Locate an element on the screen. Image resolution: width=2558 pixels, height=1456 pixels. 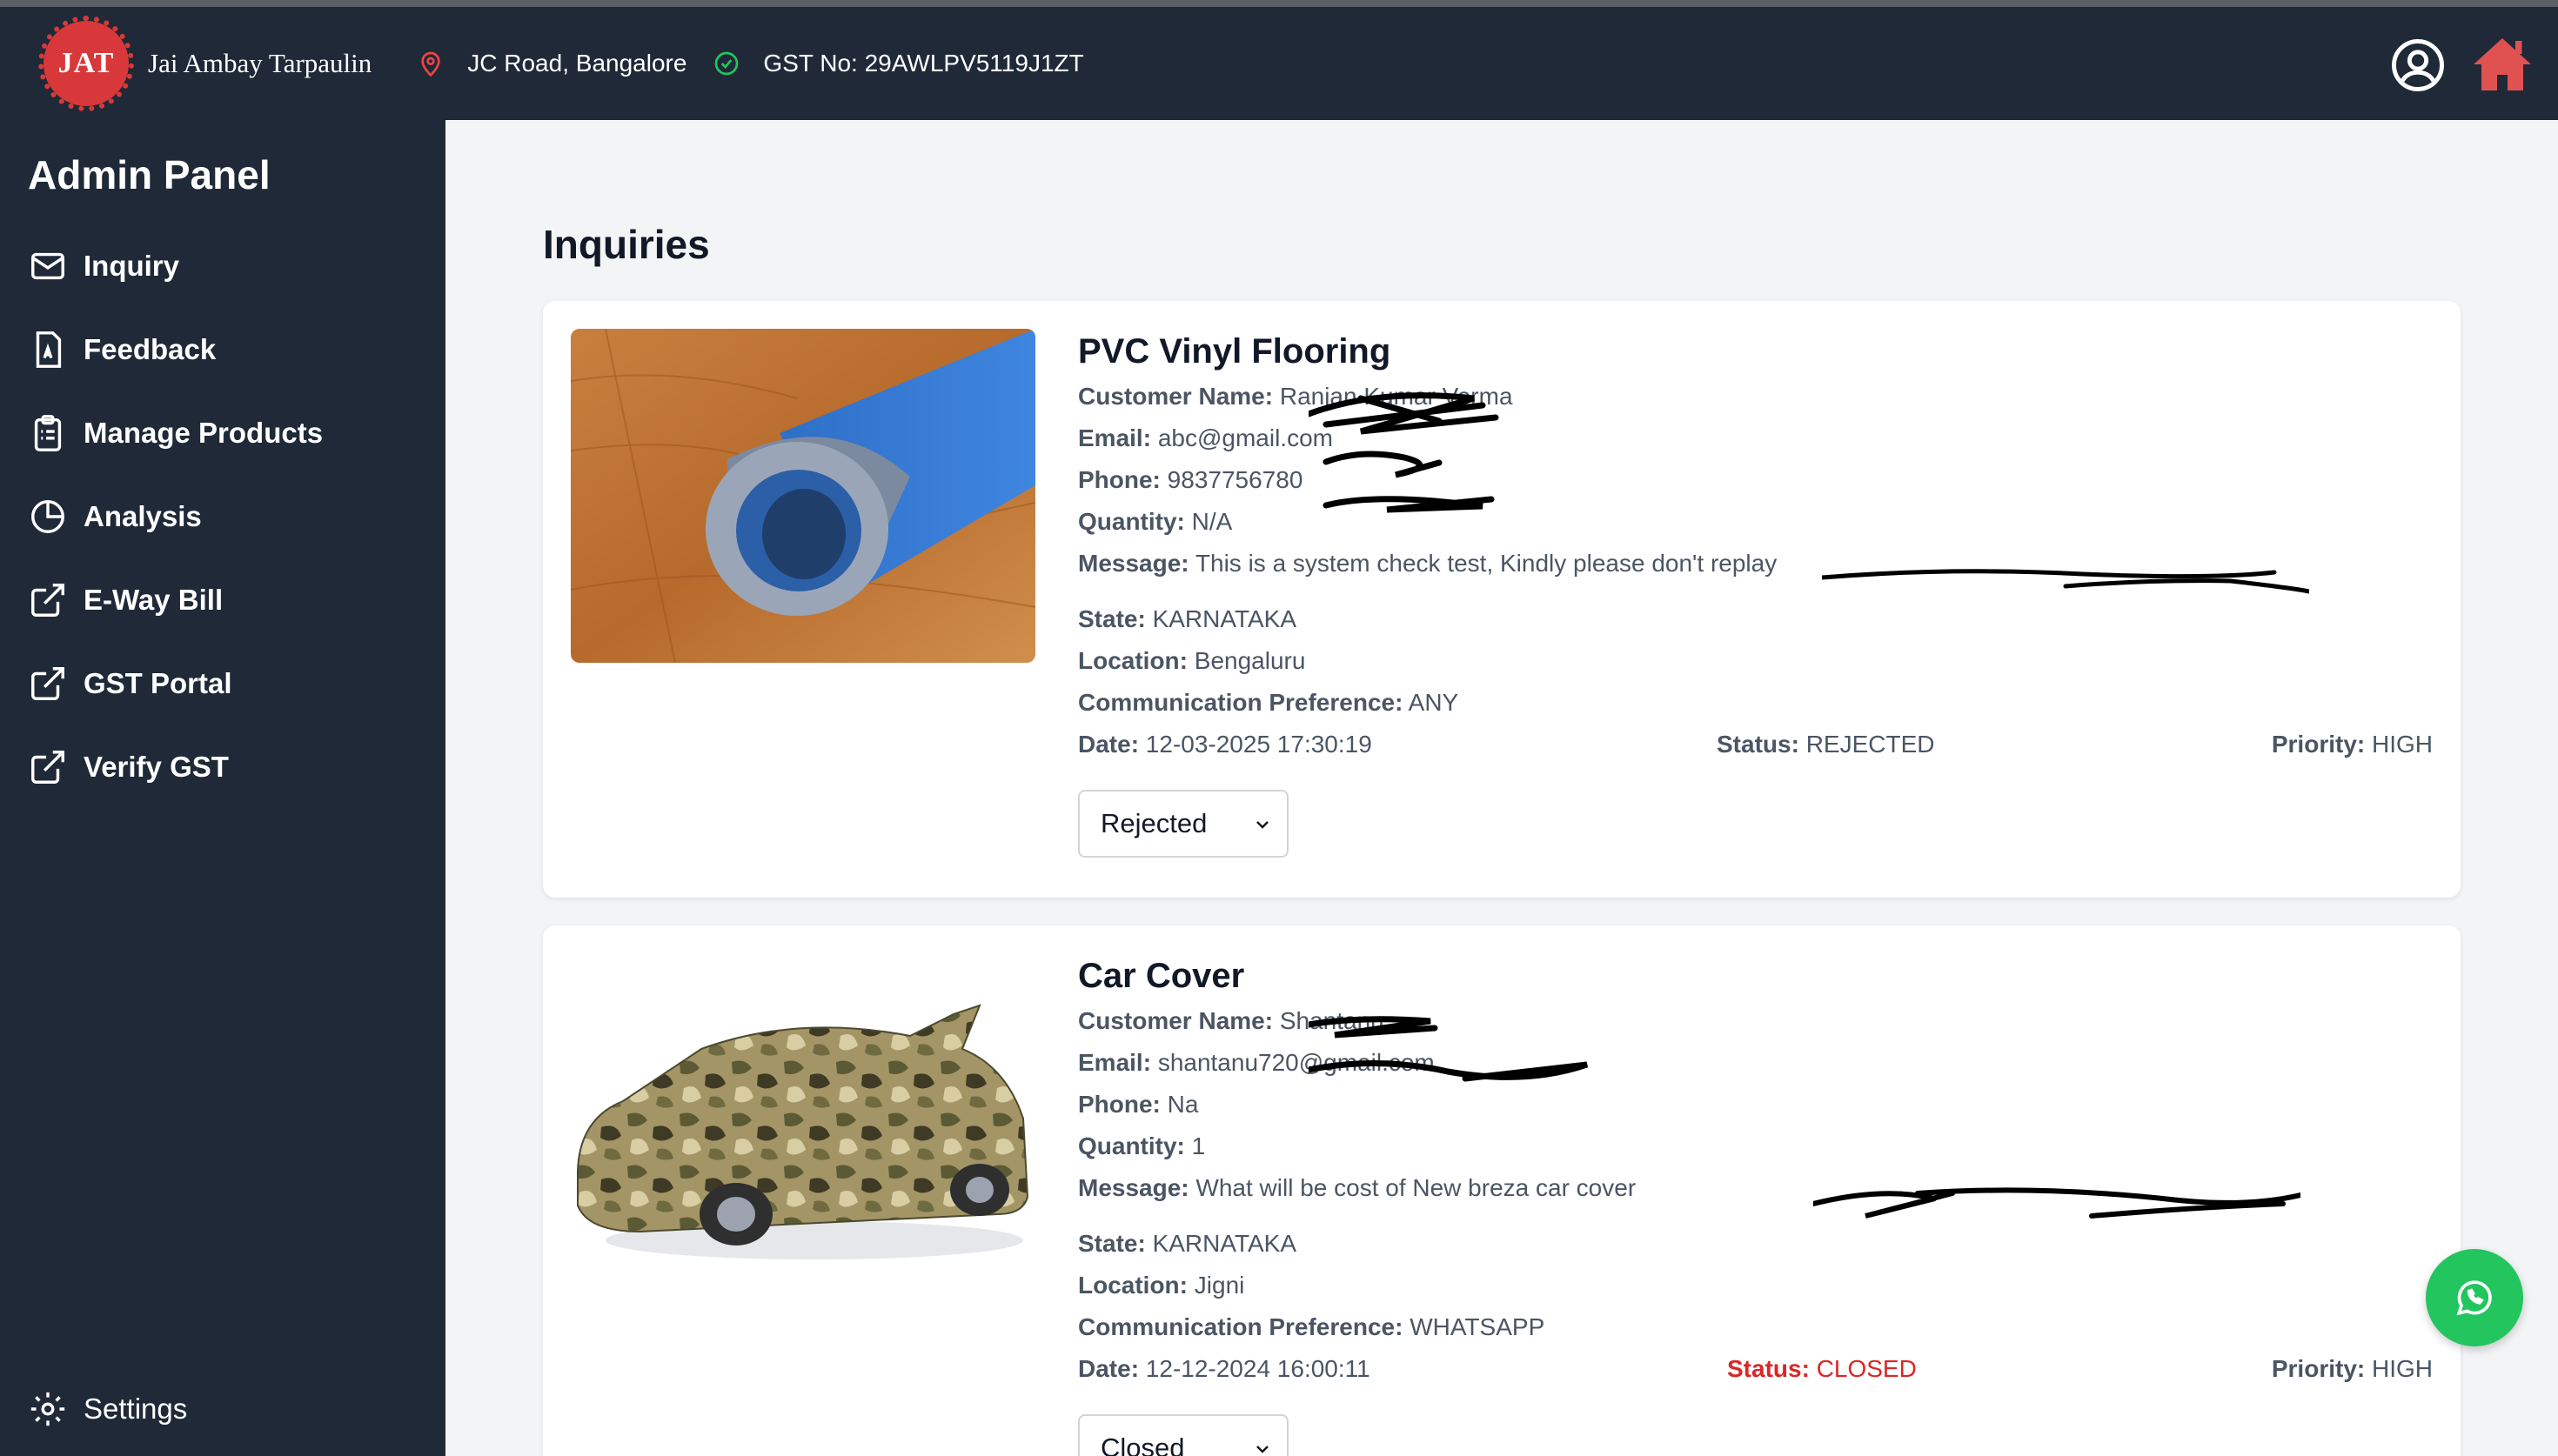
status-badge: Status: REJECTED is located at coordinates (1826, 744).